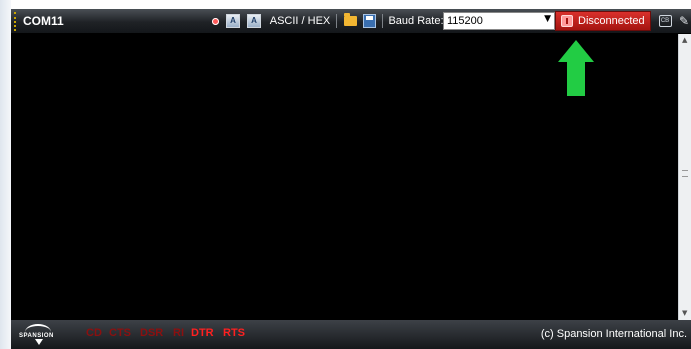  I want to click on window-left-edge, so click(5, 174).